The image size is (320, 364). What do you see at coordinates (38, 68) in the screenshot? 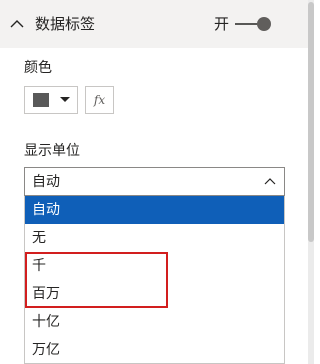
I see `color-label: 颜色` at bounding box center [38, 68].